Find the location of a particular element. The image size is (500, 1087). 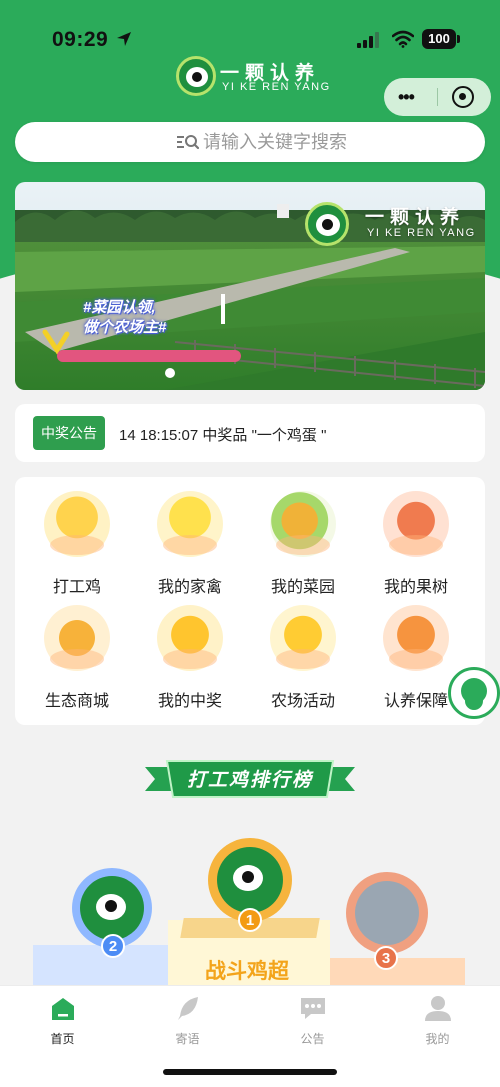

message-icon is located at coordinates (313, 1008).